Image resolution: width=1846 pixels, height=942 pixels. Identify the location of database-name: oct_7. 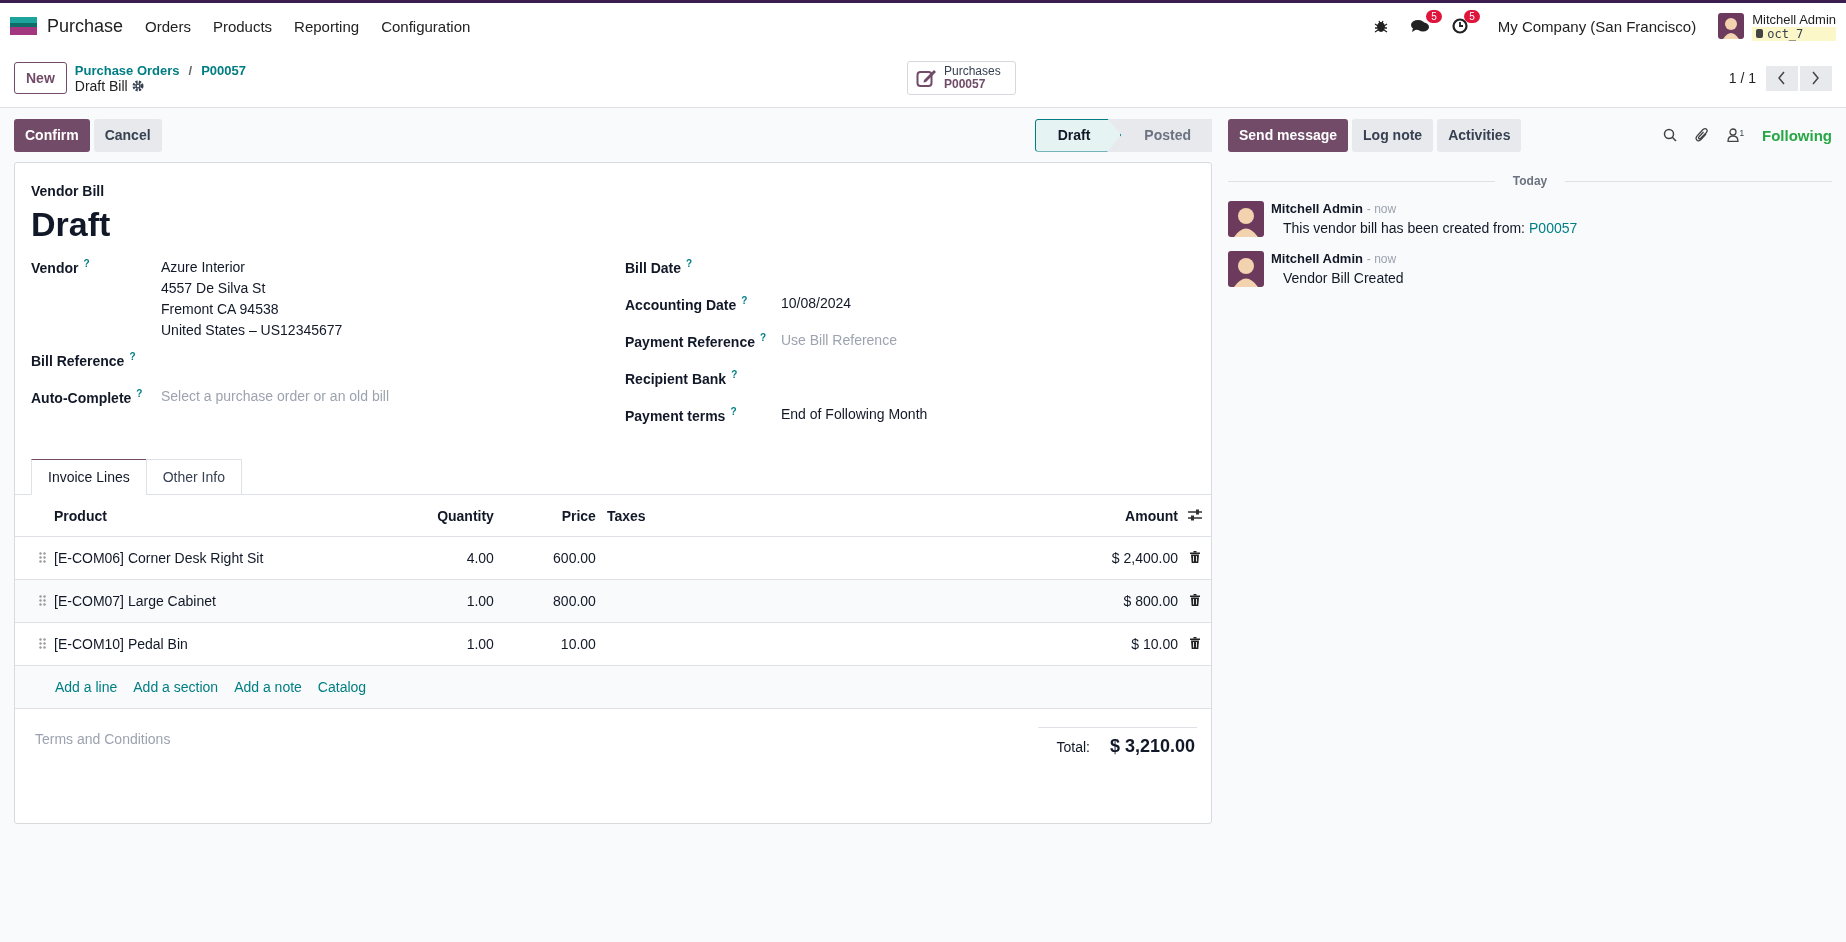
(1785, 33).